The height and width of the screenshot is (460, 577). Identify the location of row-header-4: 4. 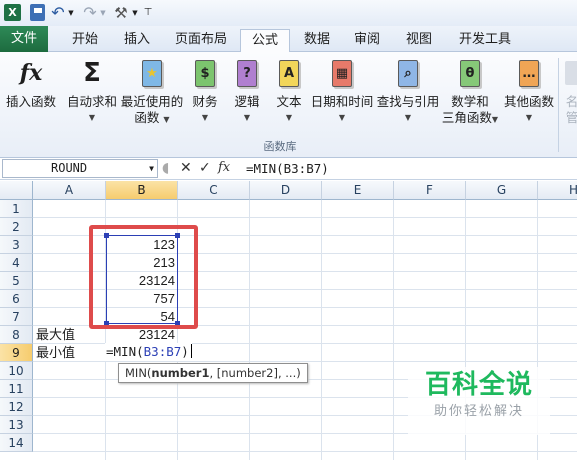
(16, 263).